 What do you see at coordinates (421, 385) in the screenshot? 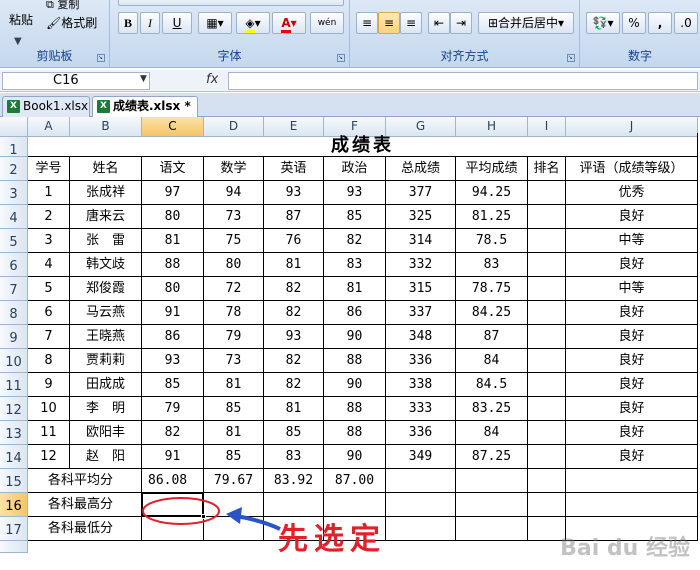
I see `table-cell: 338` at bounding box center [421, 385].